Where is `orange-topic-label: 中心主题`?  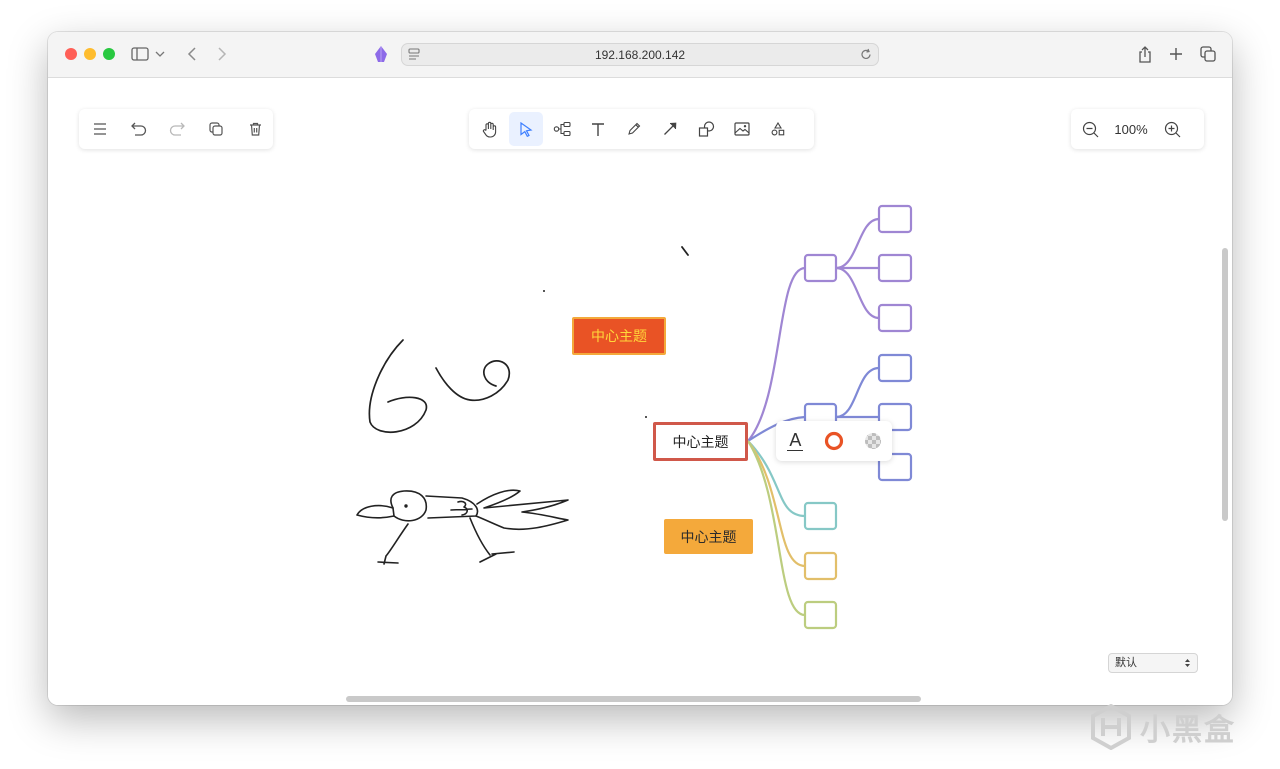 orange-topic-label: 中心主题 is located at coordinates (708, 536).